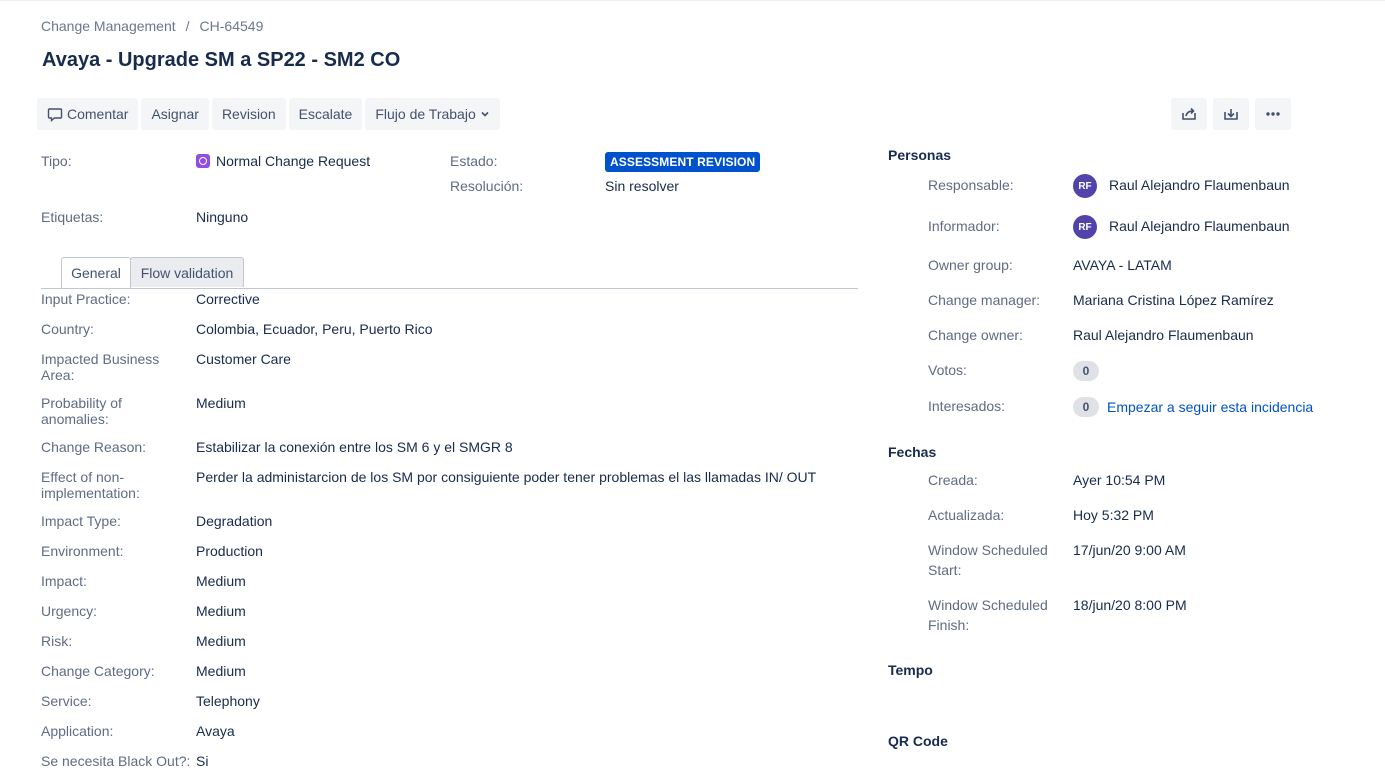 The width and height of the screenshot is (1385, 774). What do you see at coordinates (187, 272) in the screenshot?
I see `tab-flow-validation: Flow validation` at bounding box center [187, 272].